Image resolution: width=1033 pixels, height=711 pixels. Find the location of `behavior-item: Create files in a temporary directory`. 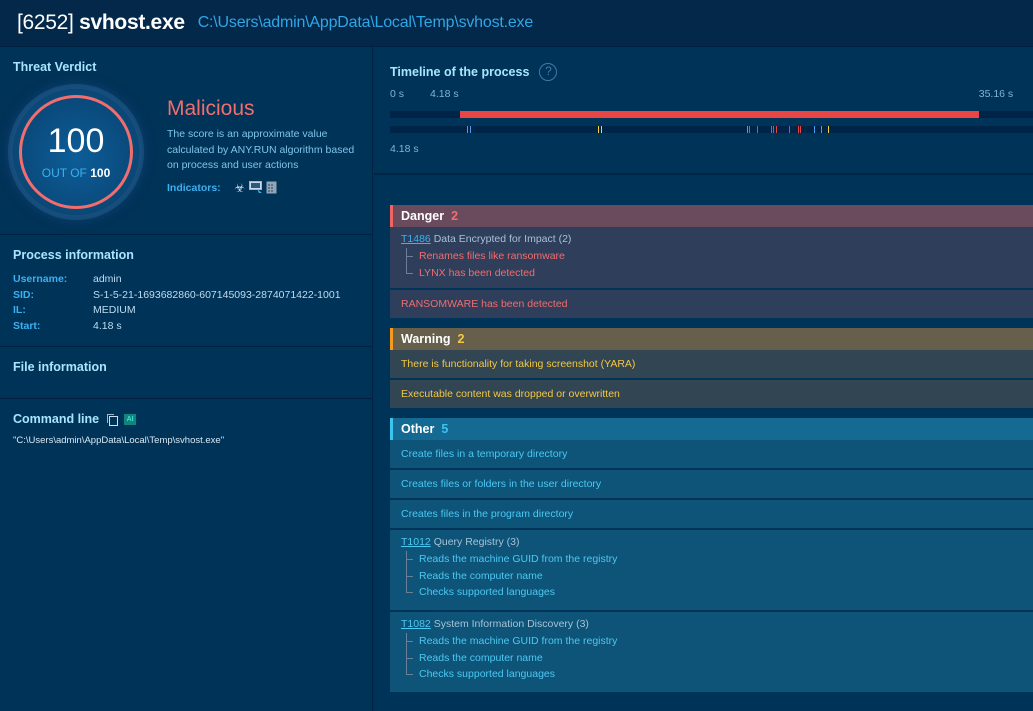

behavior-item: Create files in a temporary directory is located at coordinates (711, 454).